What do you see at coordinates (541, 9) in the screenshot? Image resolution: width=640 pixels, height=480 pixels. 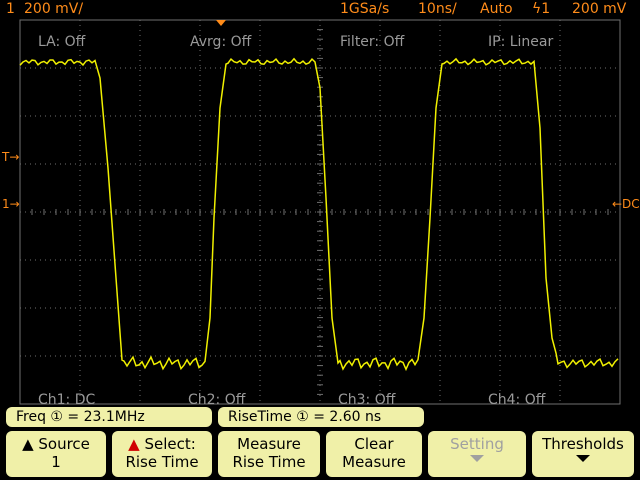 I see `trigger-source: ϟ1` at bounding box center [541, 9].